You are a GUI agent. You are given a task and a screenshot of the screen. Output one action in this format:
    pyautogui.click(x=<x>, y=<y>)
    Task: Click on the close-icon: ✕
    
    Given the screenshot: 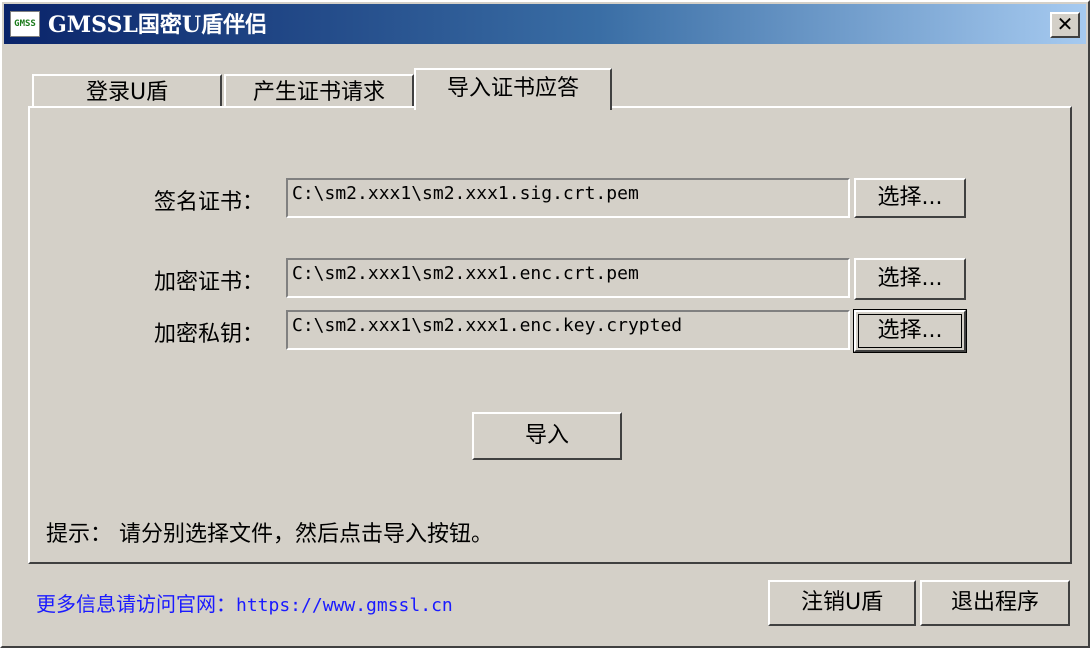 What is the action you would take?
    pyautogui.click(x=1065, y=24)
    